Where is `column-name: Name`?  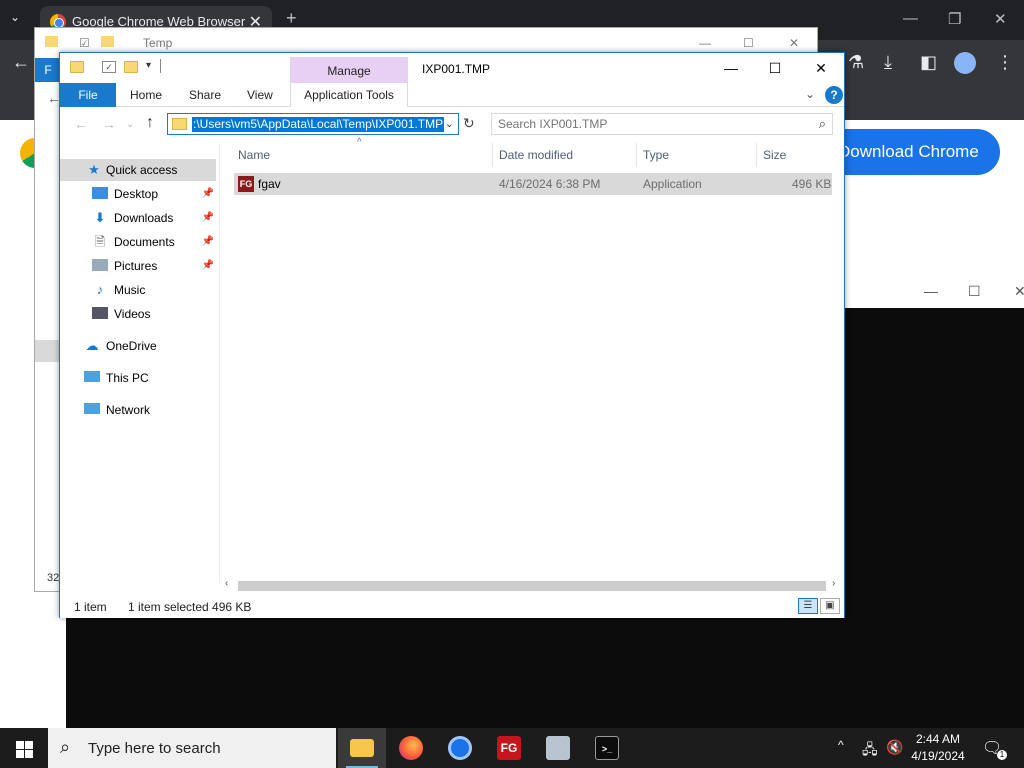 column-name: Name is located at coordinates (254, 155).